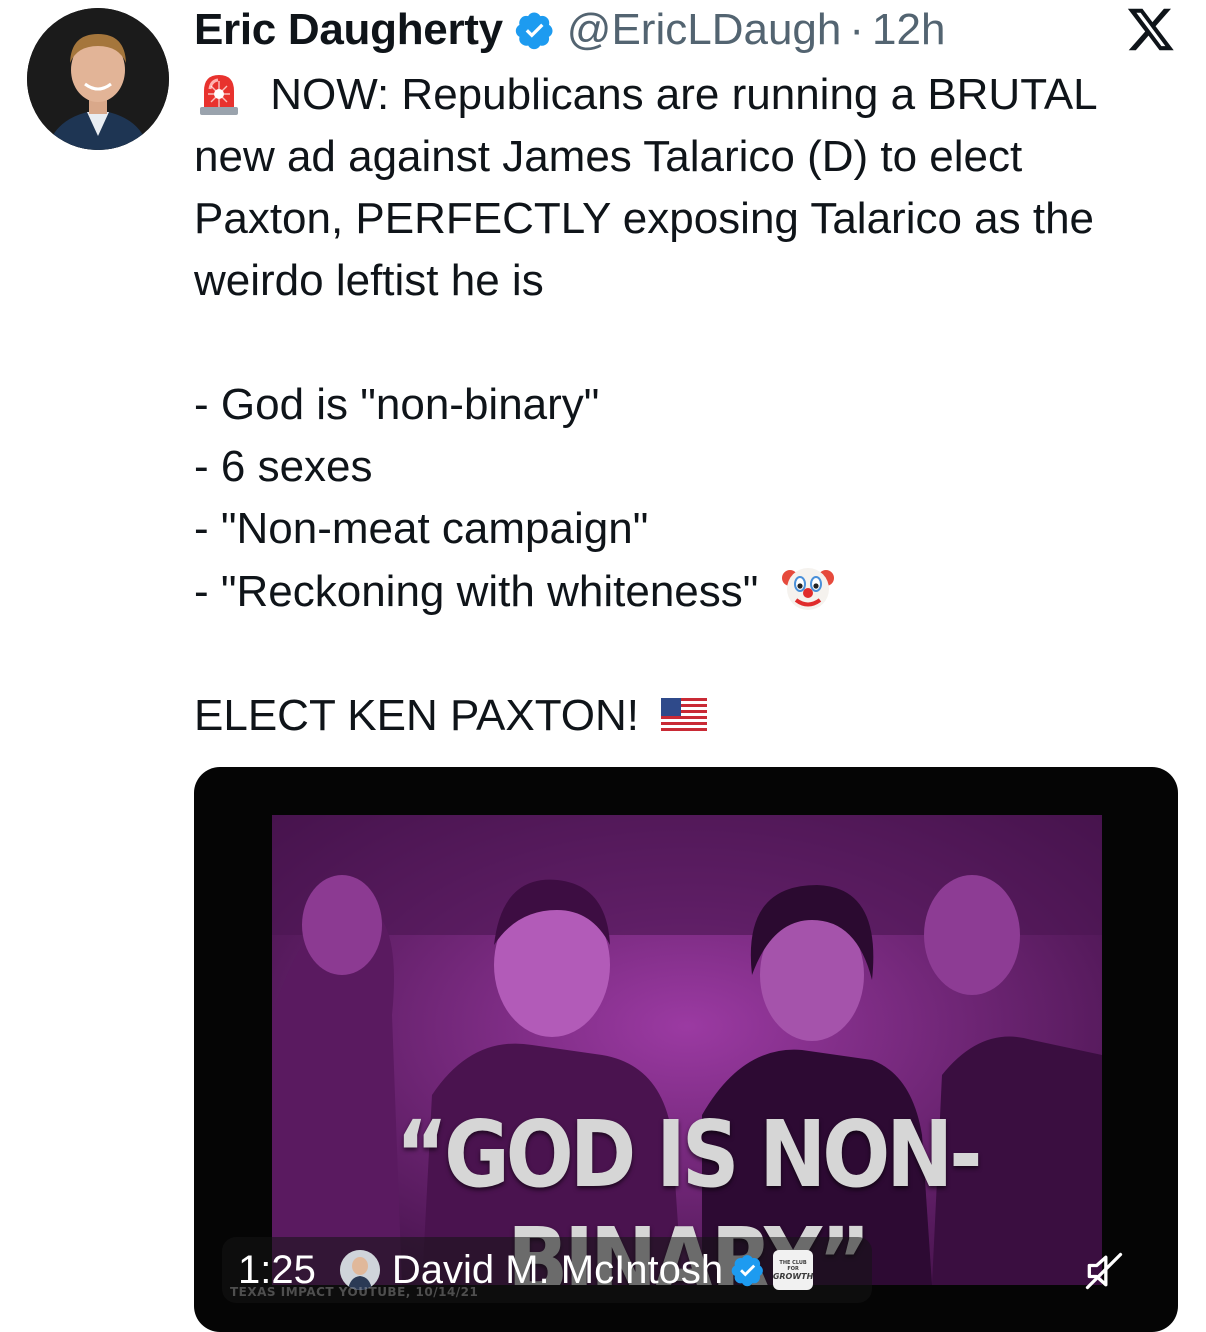  What do you see at coordinates (689, 591) in the screenshot?
I see `bullet-line: - "Reckoning with whiteness"` at bounding box center [689, 591].